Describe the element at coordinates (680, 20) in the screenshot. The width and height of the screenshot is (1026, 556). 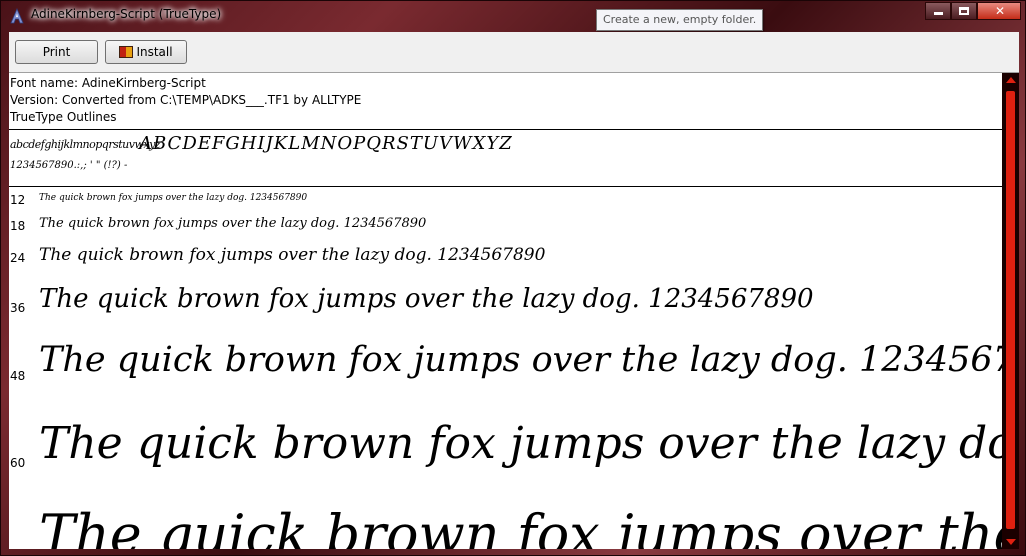
I see `tooltip: Create a new, empty folder.` at that location.